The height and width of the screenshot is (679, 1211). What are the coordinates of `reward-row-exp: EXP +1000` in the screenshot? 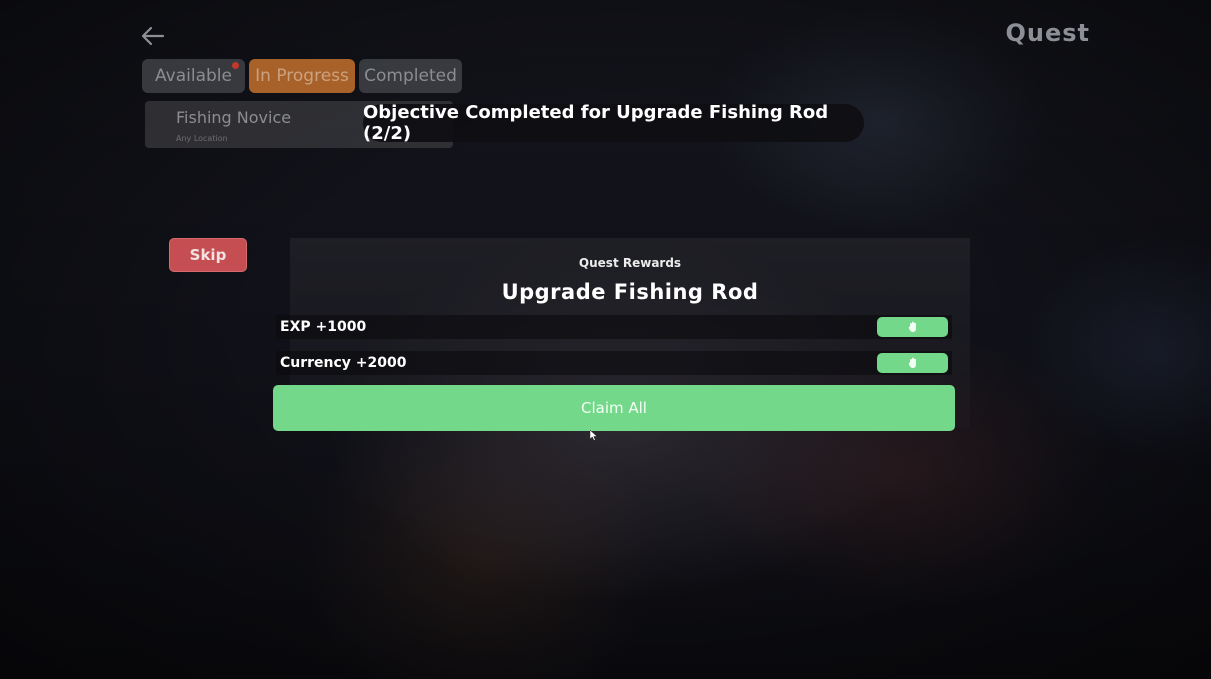 It's located at (614, 327).